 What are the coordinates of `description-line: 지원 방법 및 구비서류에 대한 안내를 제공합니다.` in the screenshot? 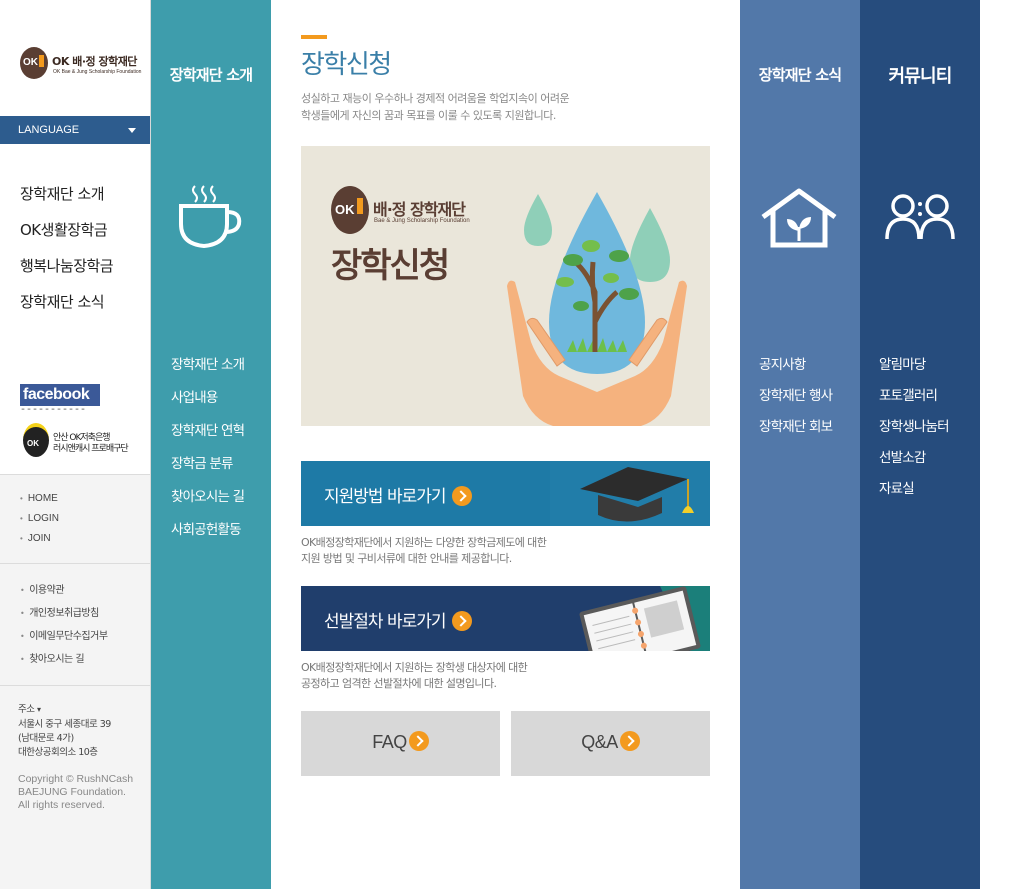 It's located at (406, 558).